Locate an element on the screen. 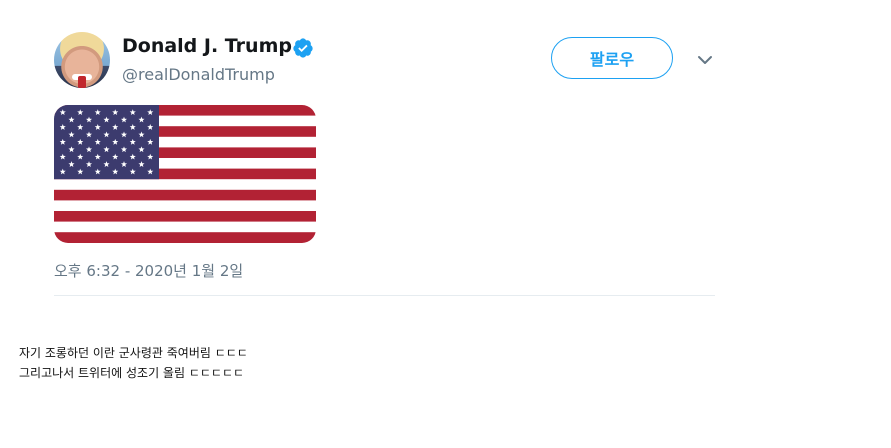 Image resolution: width=891 pixels, height=448 pixels. us-flag-svg is located at coordinates (185, 174).